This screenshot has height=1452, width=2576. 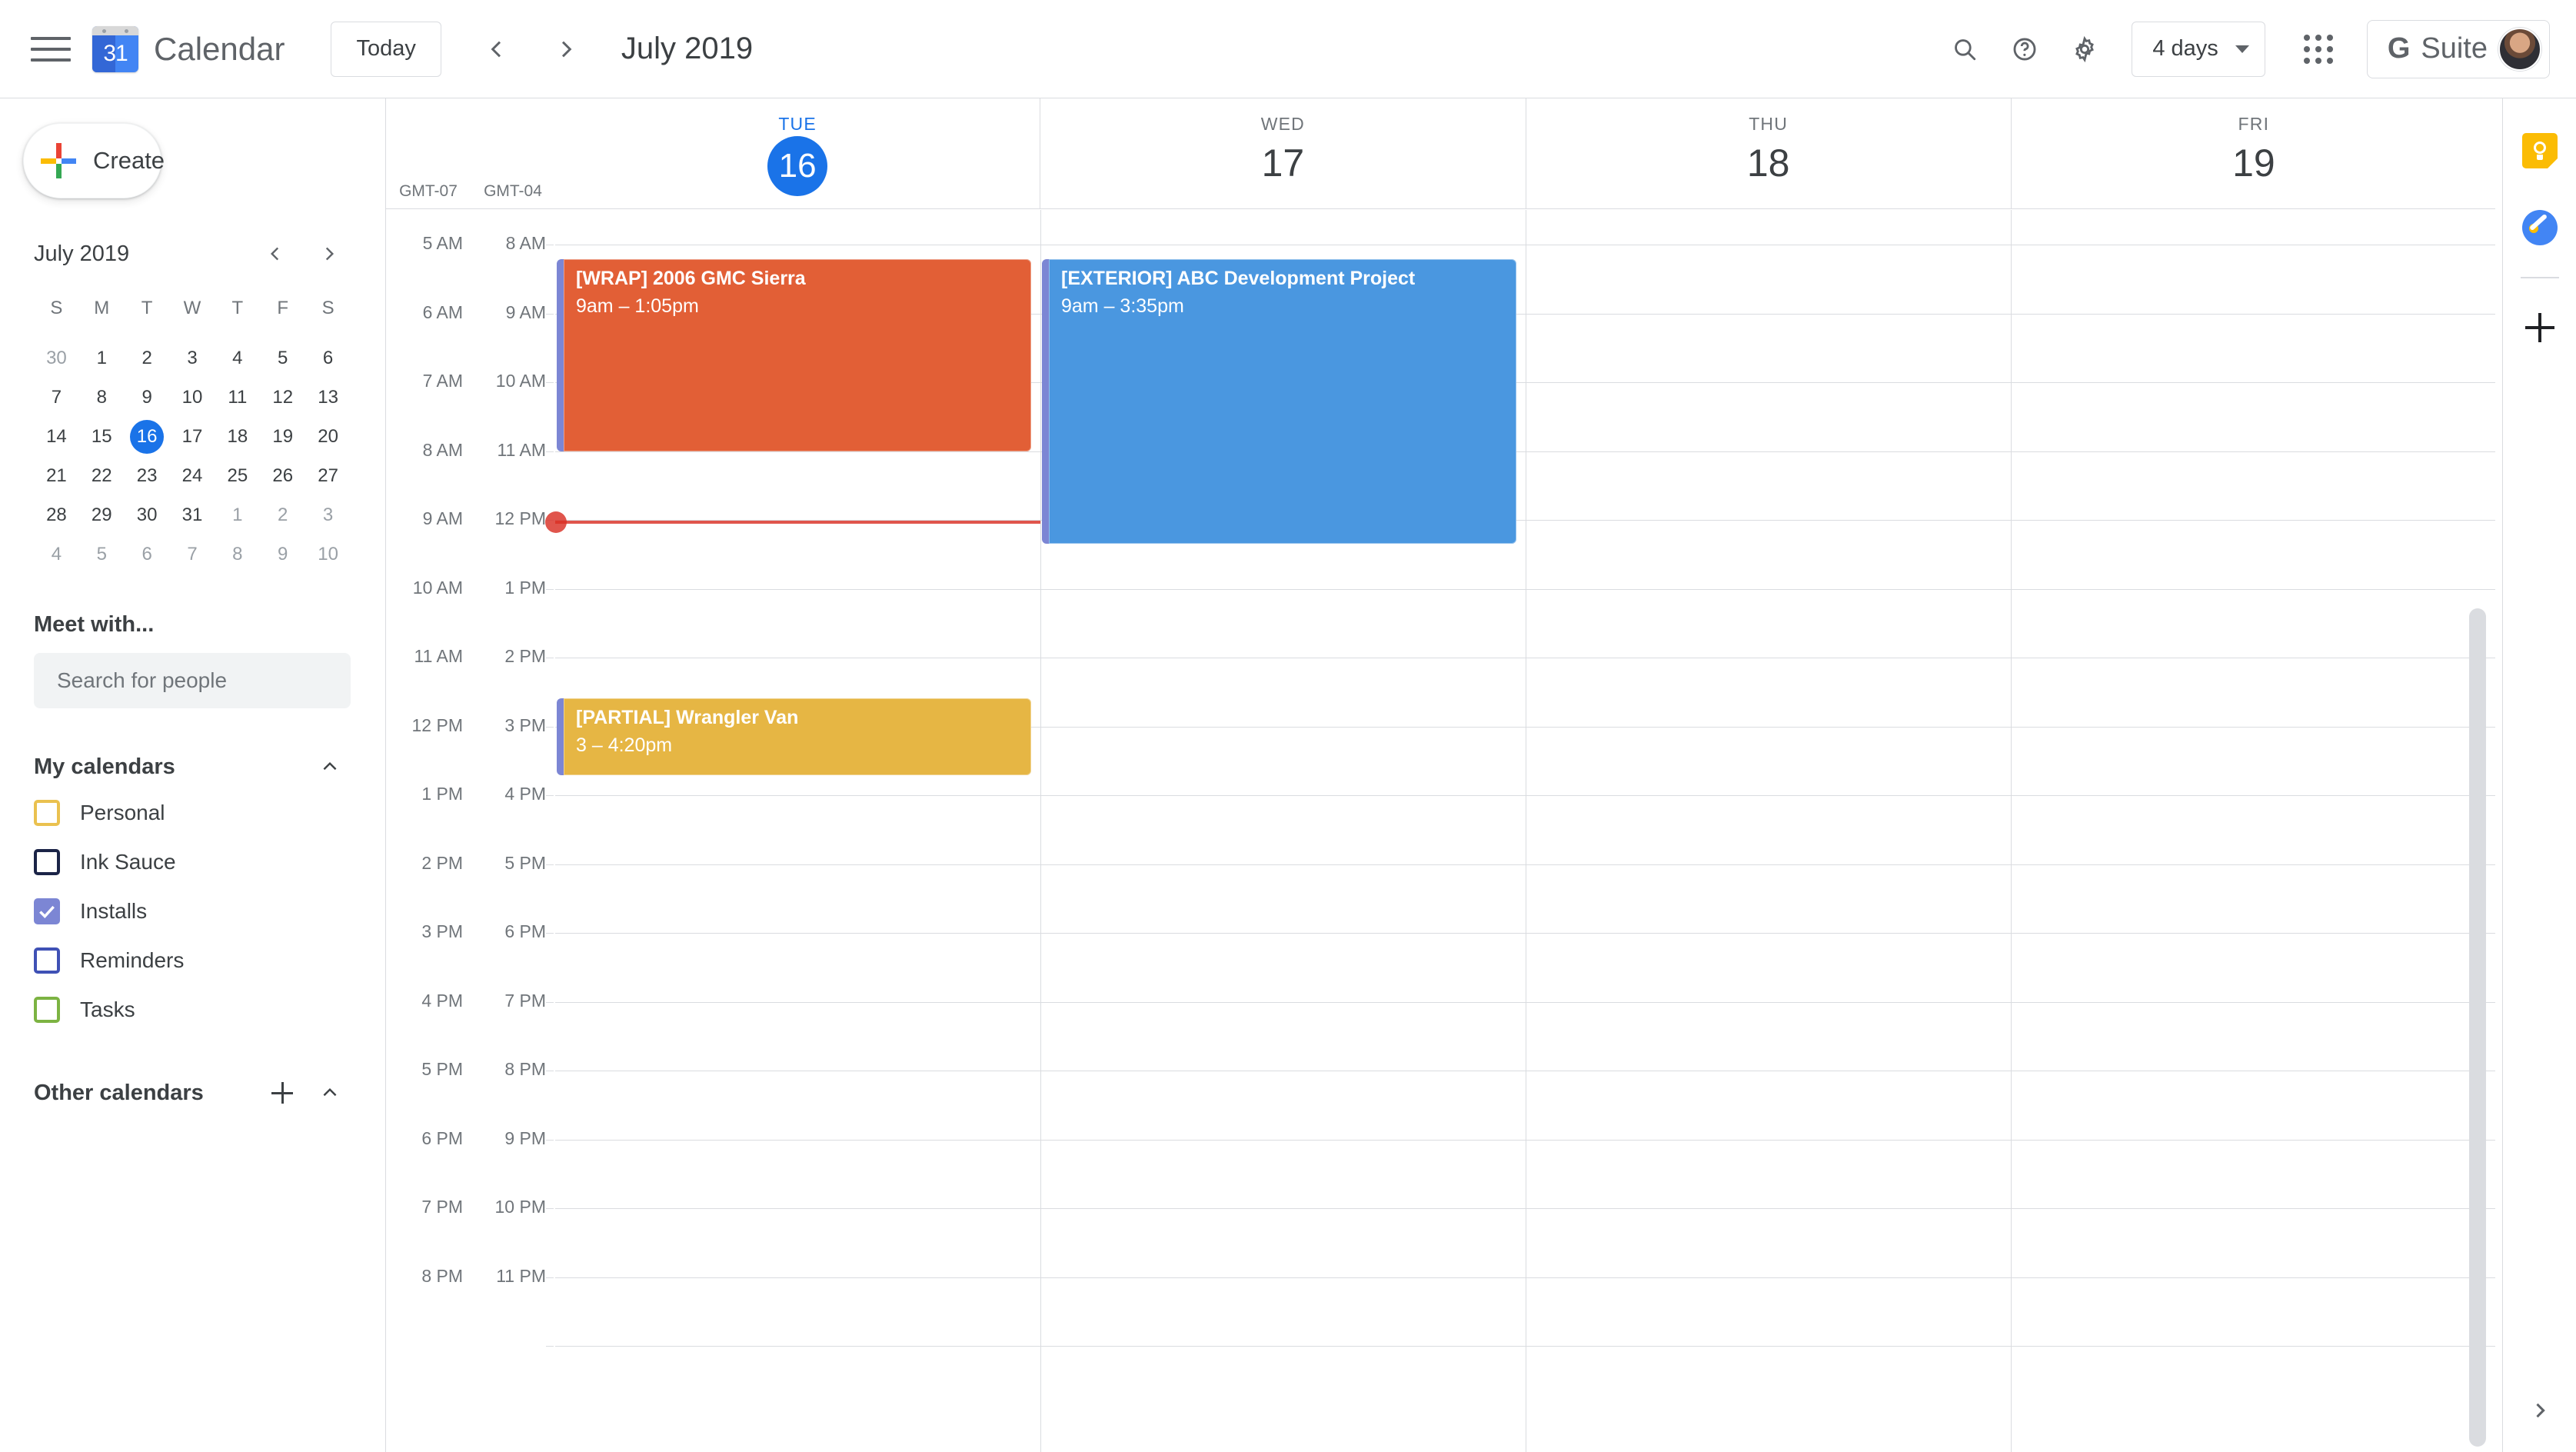 What do you see at coordinates (525, 794) in the screenshot?
I see `hour-label-secondary: 4 PM` at bounding box center [525, 794].